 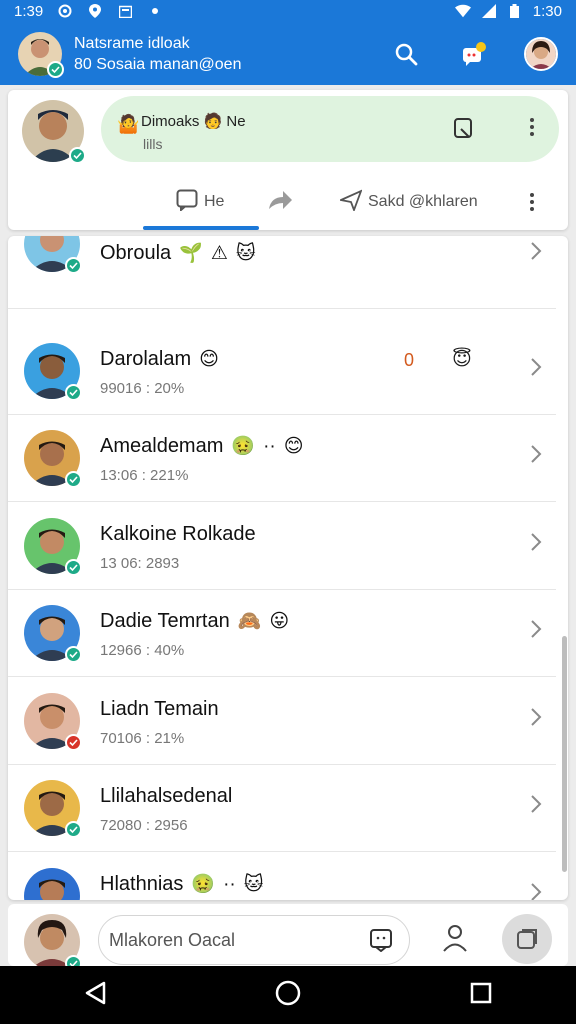 What do you see at coordinates (253, 884) in the screenshot?
I see `contact-emoji-icon: 🐱` at bounding box center [253, 884].